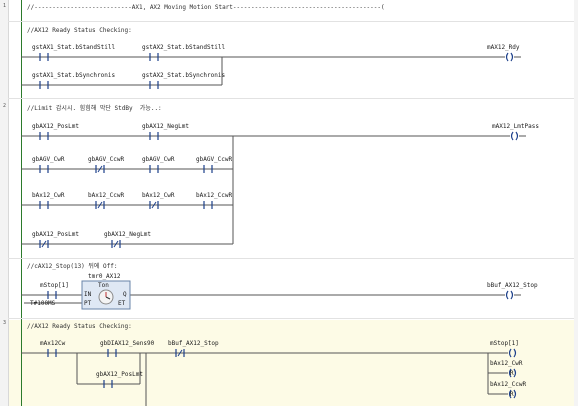 Image resolution: width=578 pixels, height=406 pixels. I want to click on contact-label: mStop[1], so click(54, 285).